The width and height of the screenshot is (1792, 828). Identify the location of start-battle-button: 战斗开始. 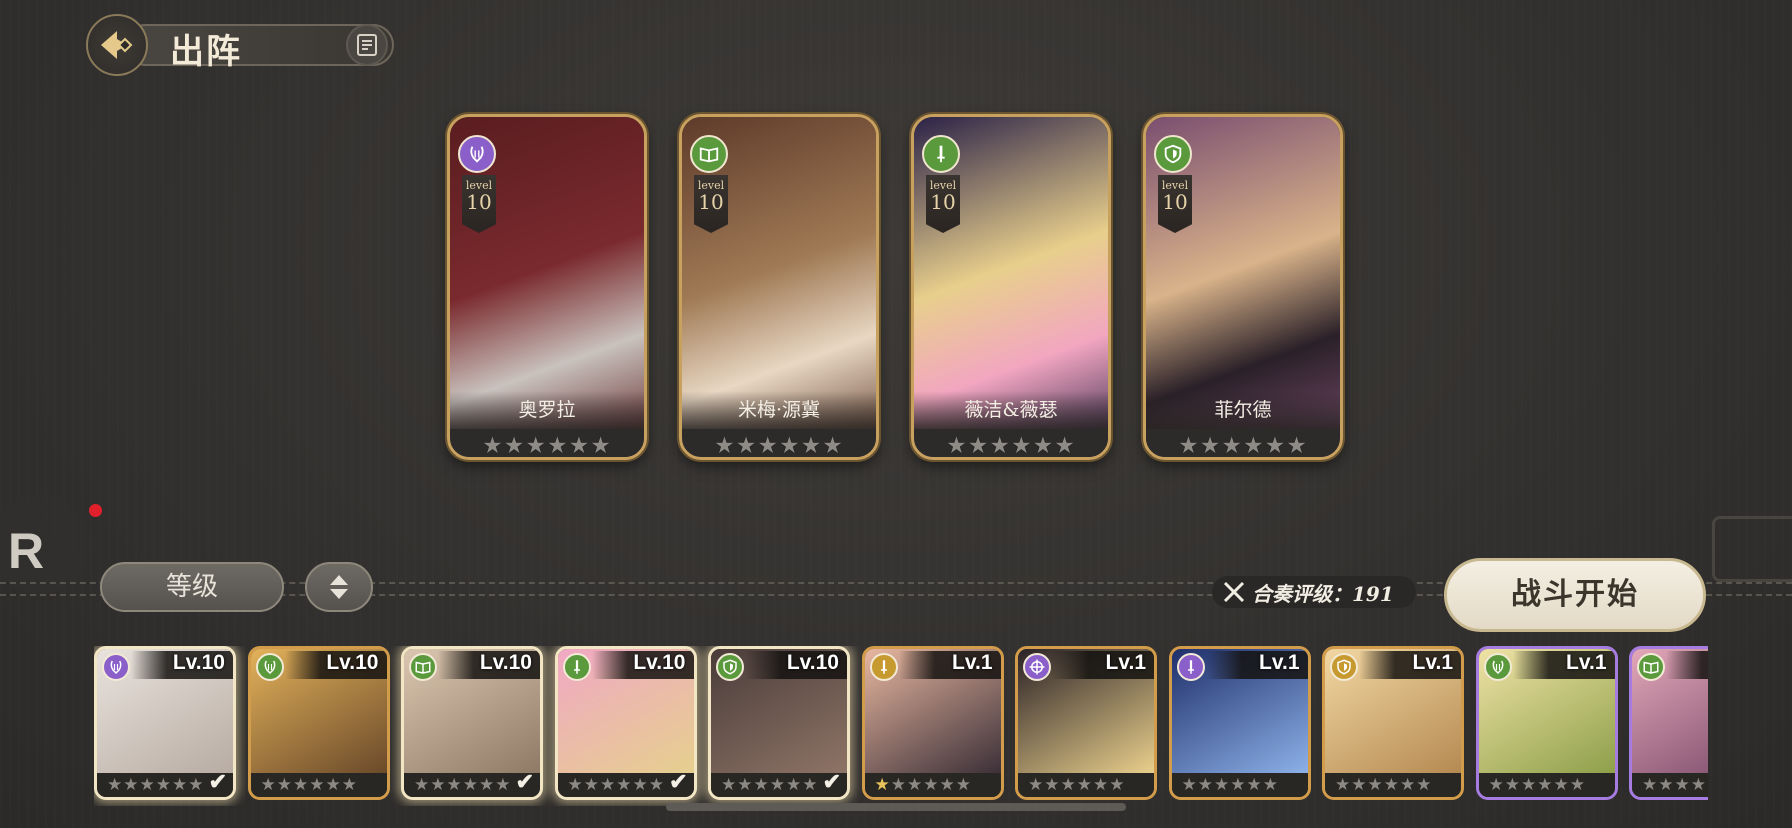
(1575, 595).